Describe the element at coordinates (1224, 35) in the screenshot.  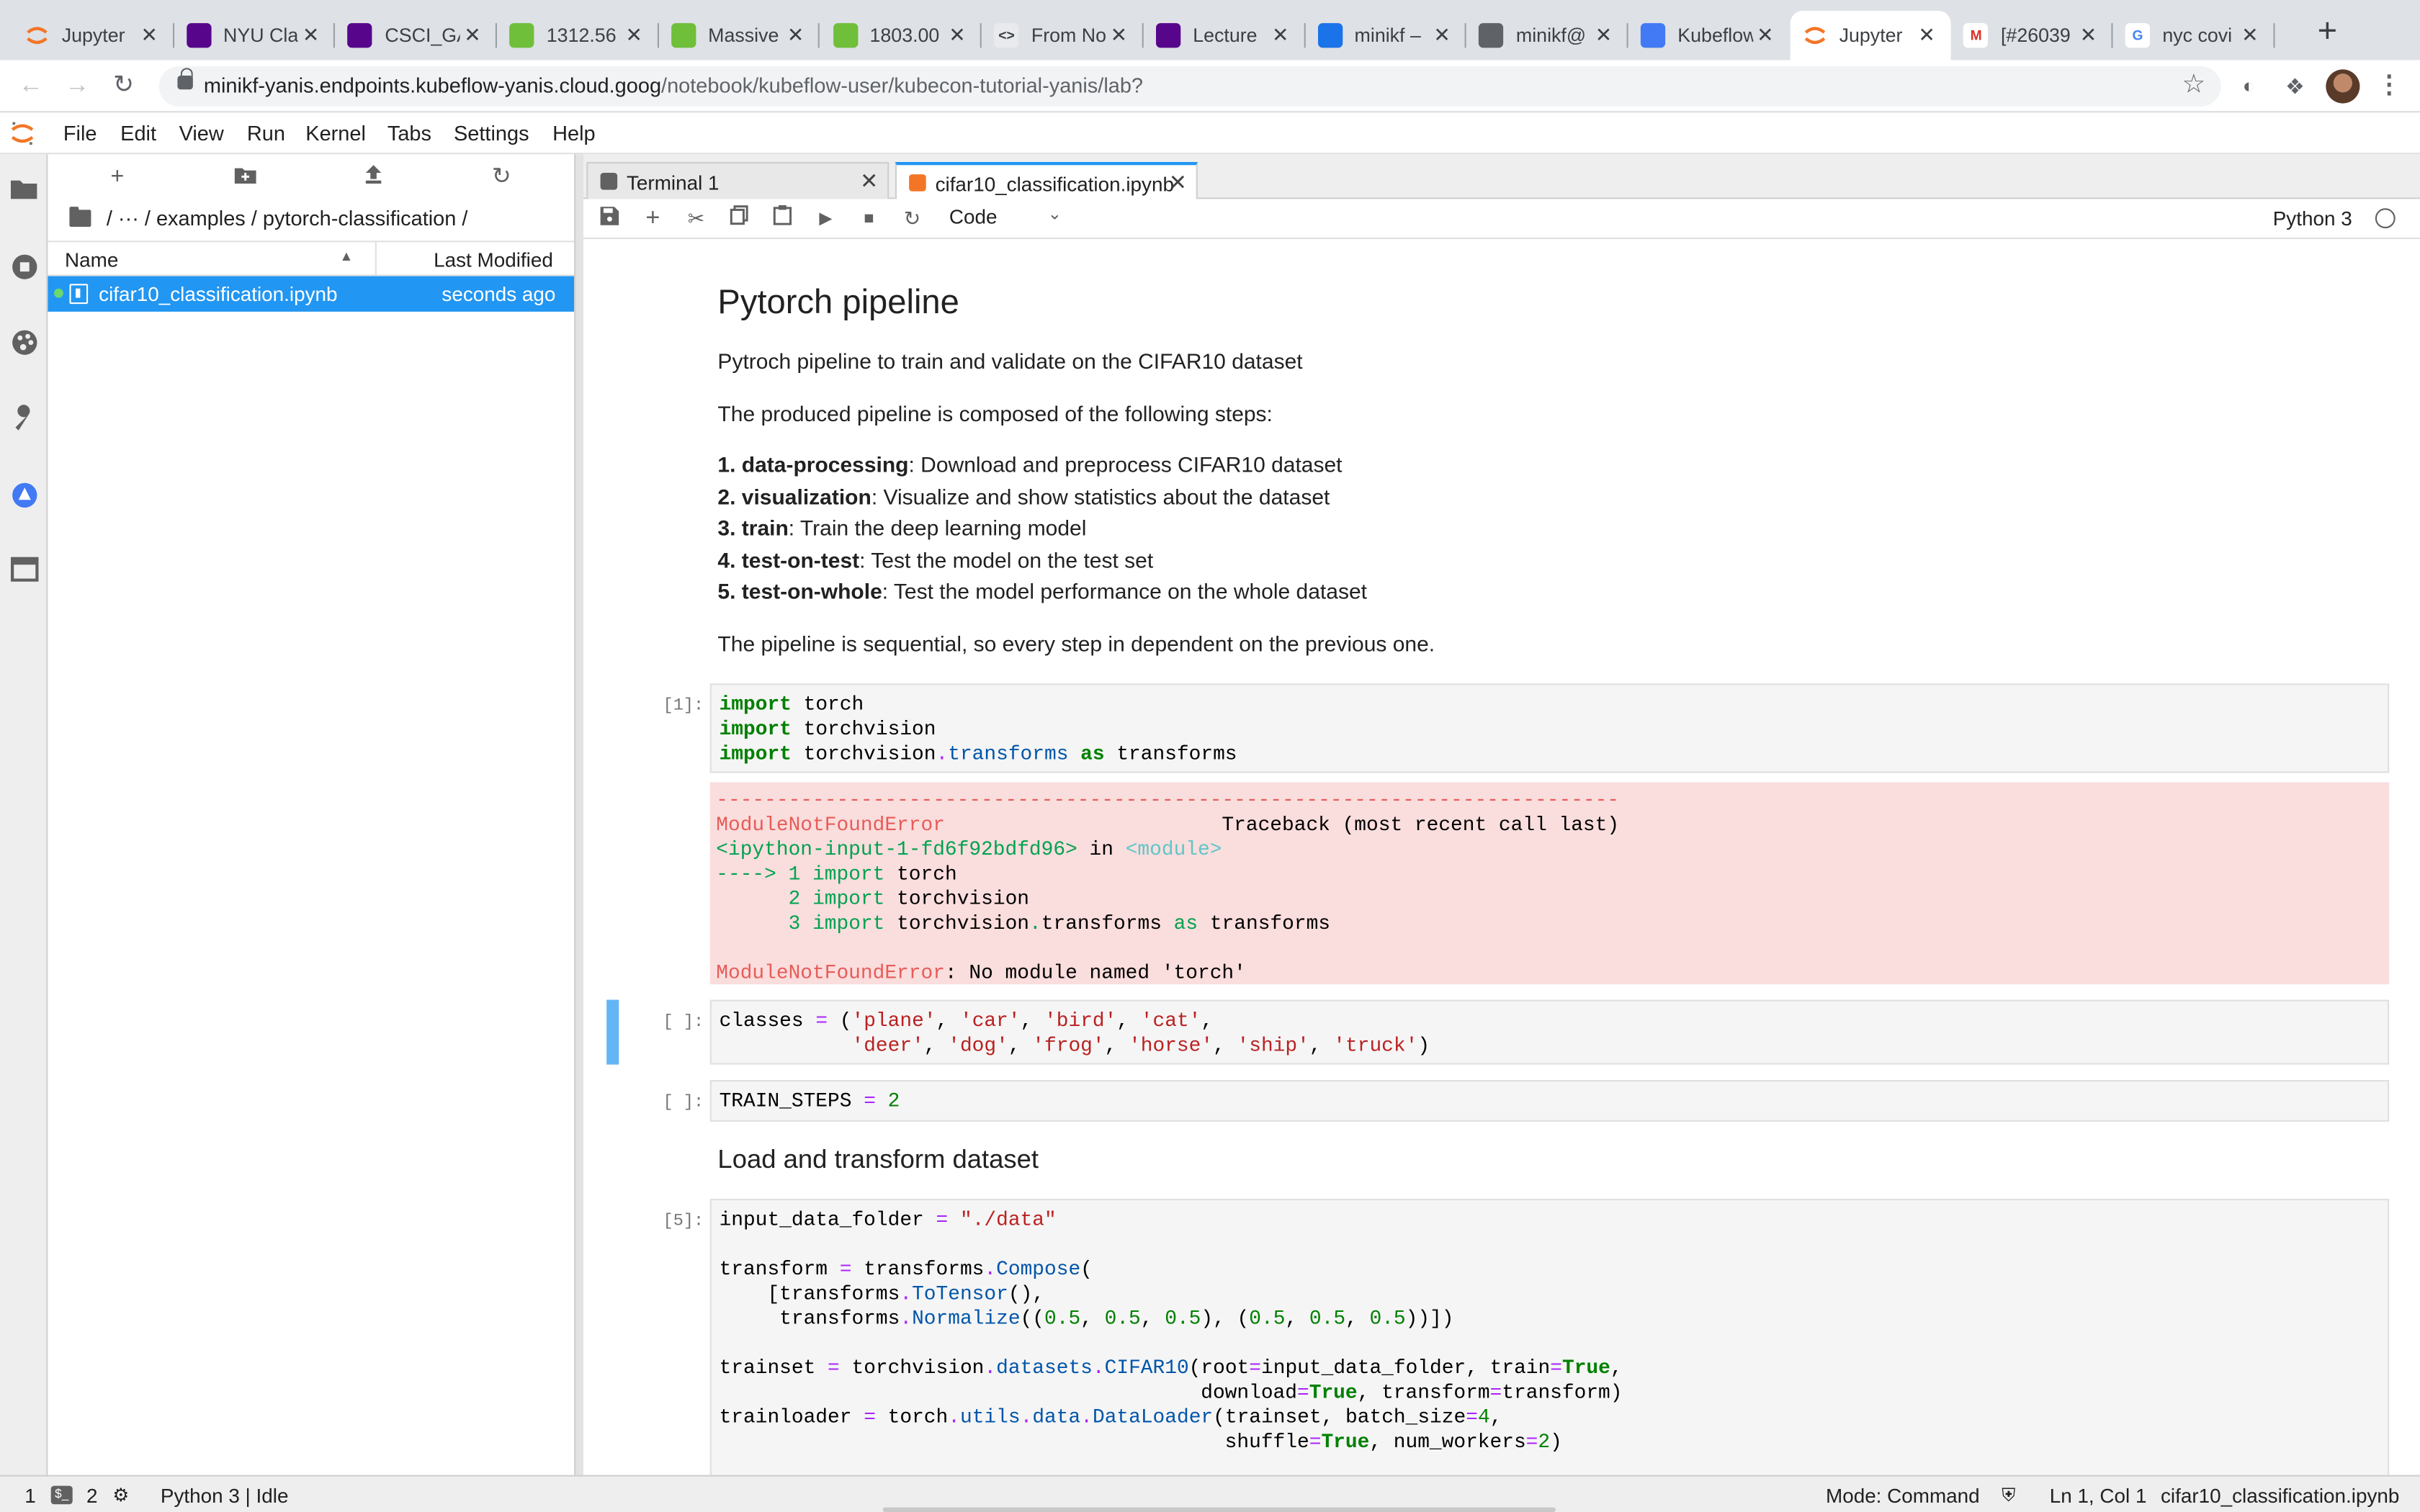
I see `browser-tab: Lecture ✕` at that location.